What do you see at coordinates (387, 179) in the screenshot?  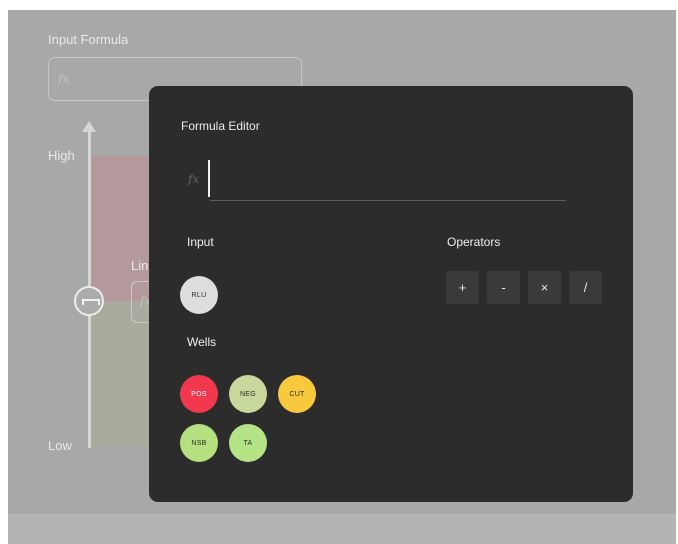 I see `formula-input` at bounding box center [387, 179].